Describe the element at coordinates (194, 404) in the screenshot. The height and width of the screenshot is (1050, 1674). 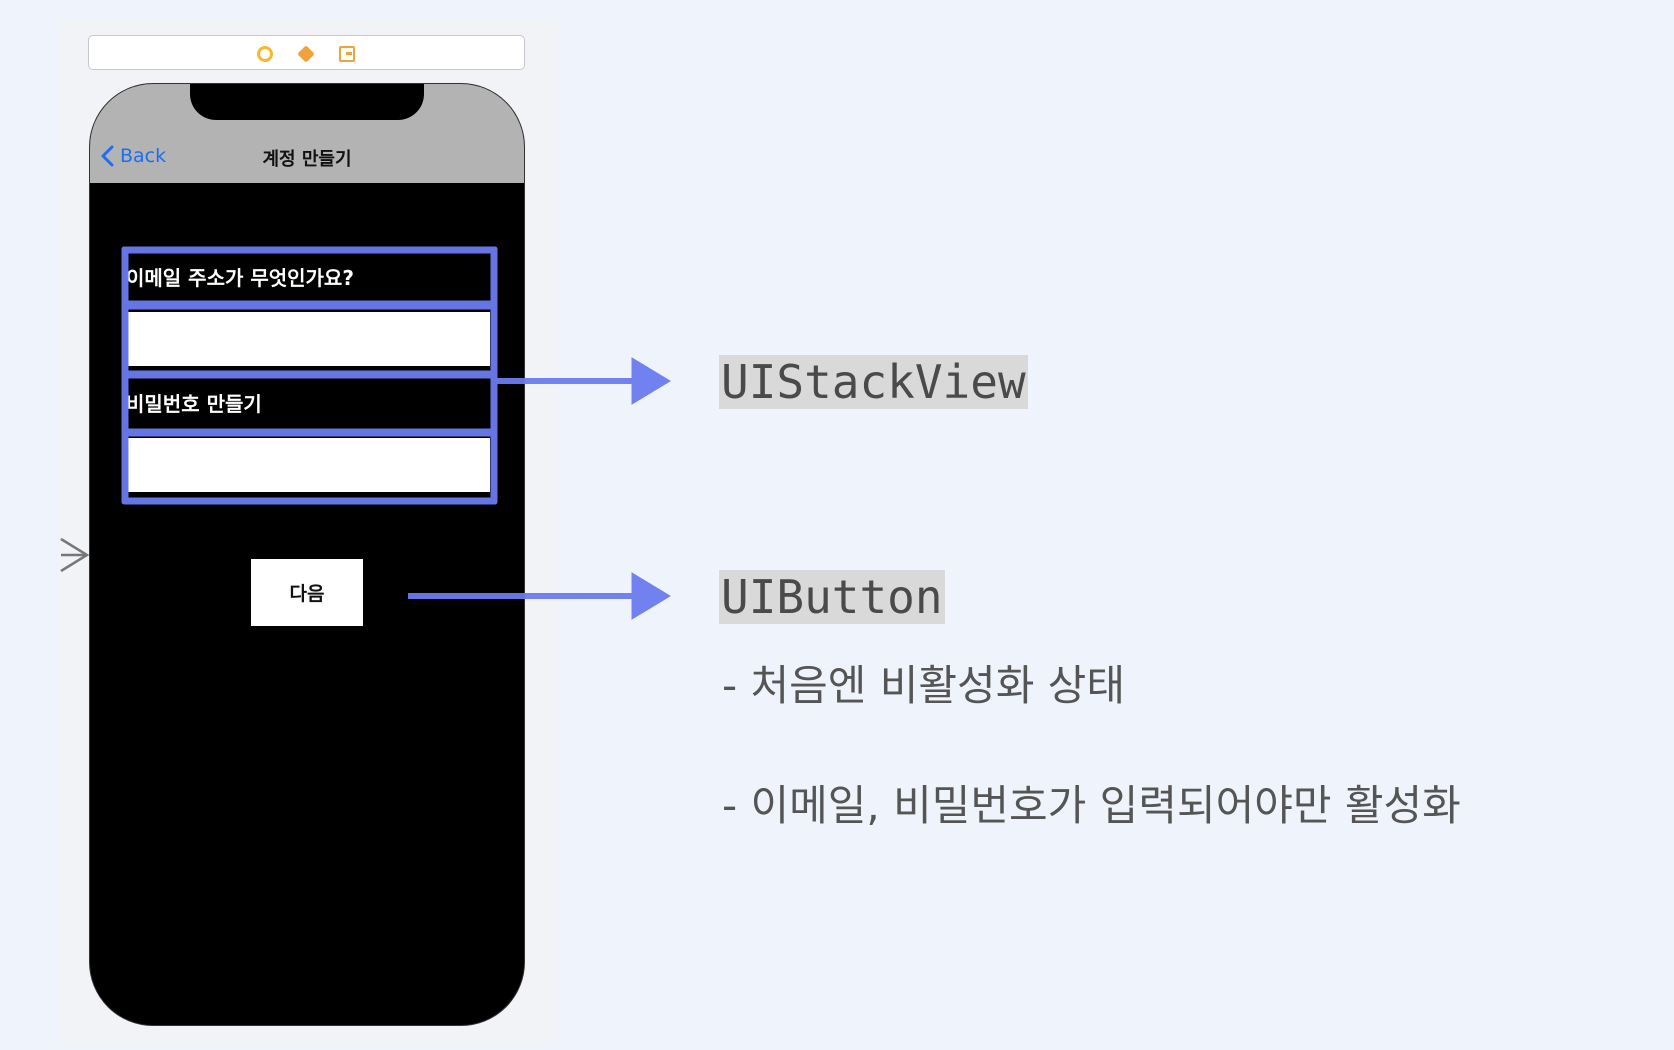
I see `password-label: 비밀번호 만들기` at that location.